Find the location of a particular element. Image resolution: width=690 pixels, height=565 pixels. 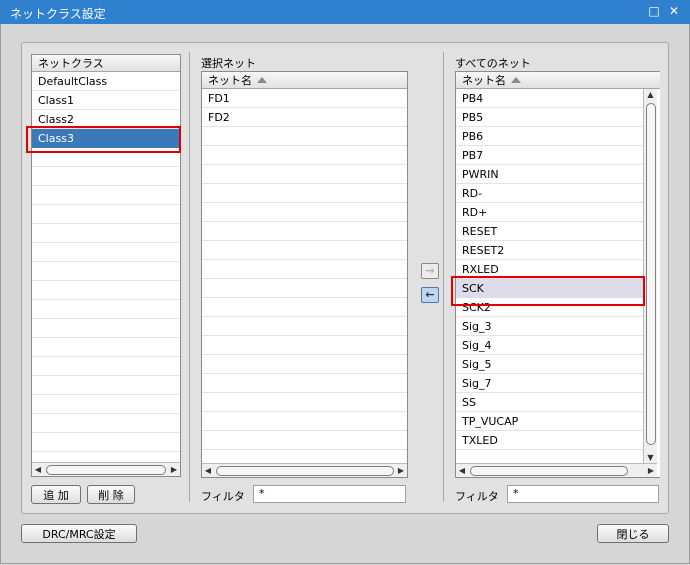

maximize-icon: □ is located at coordinates (654, 11).